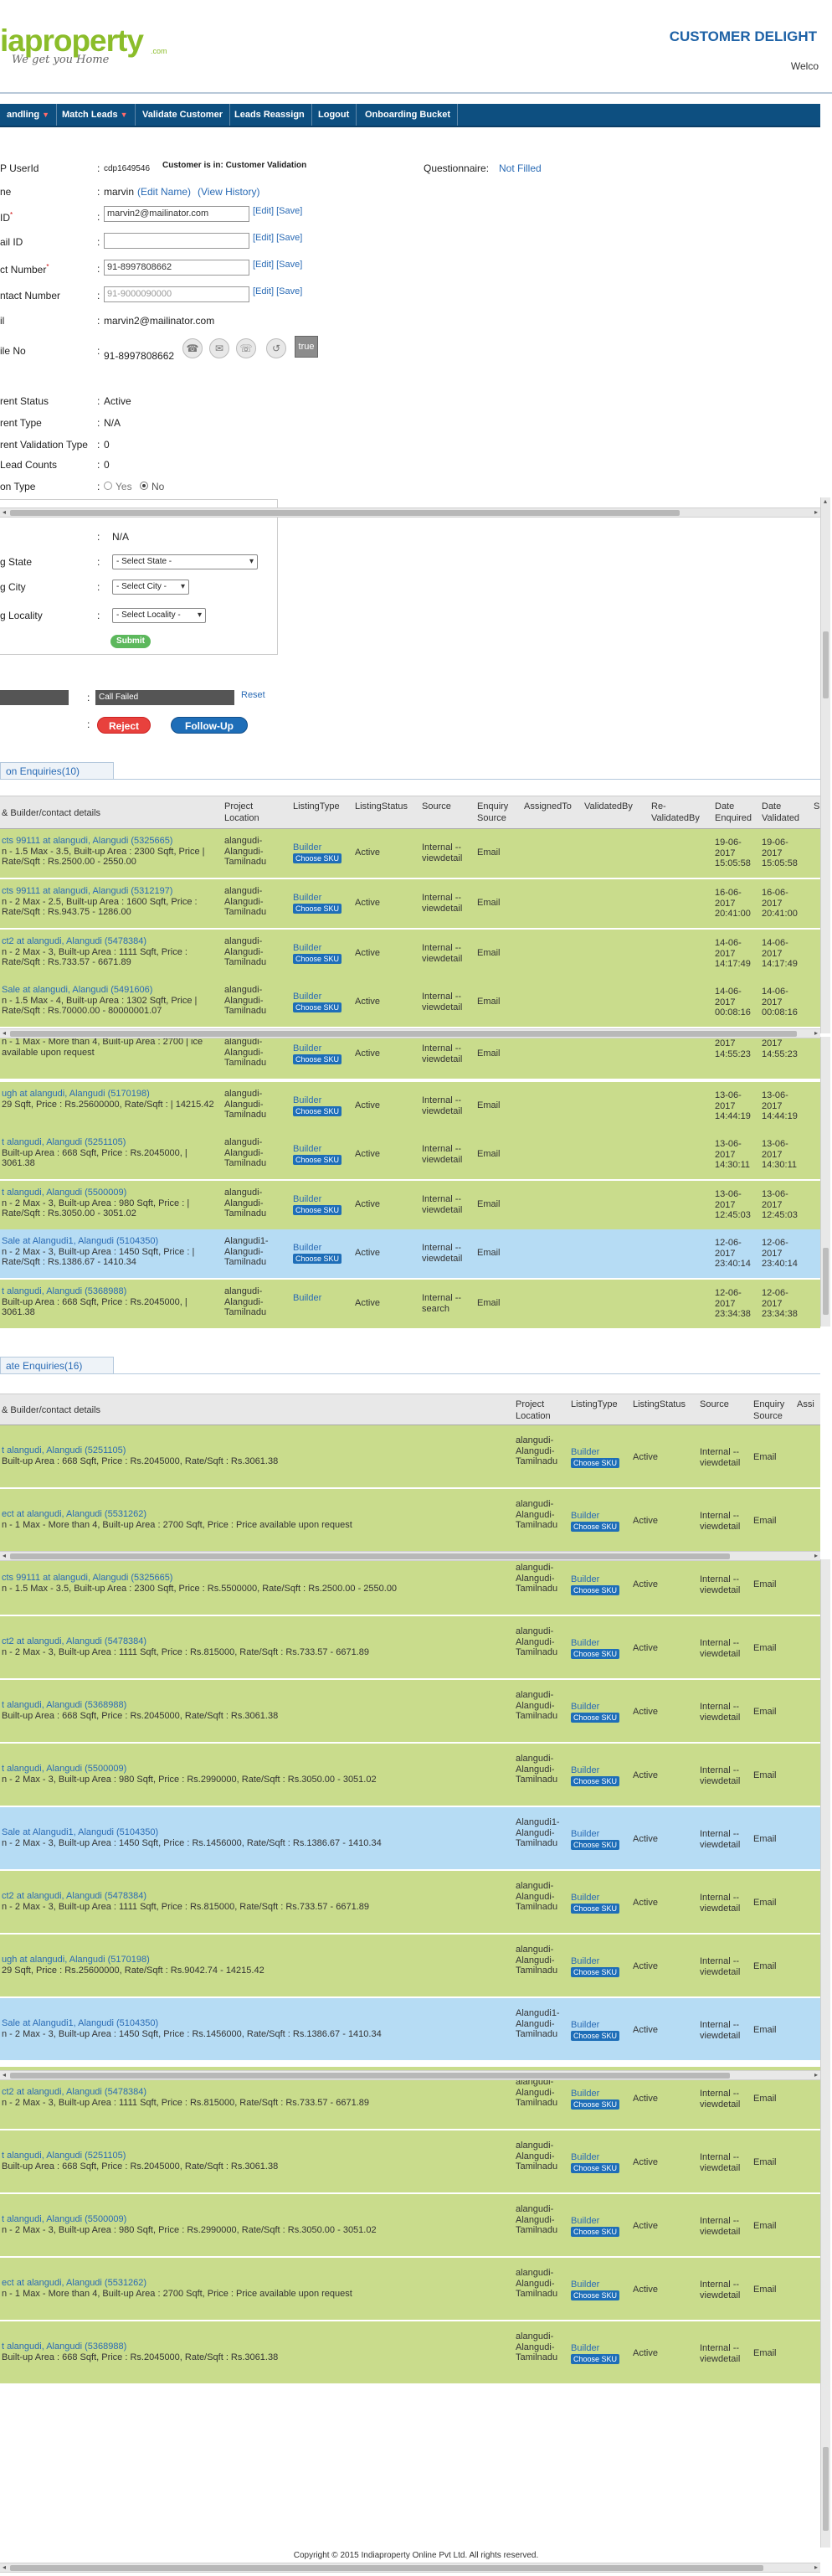 This screenshot has width=832, height=2576. I want to click on nav-item-1: Match Leads ▼, so click(96, 115).